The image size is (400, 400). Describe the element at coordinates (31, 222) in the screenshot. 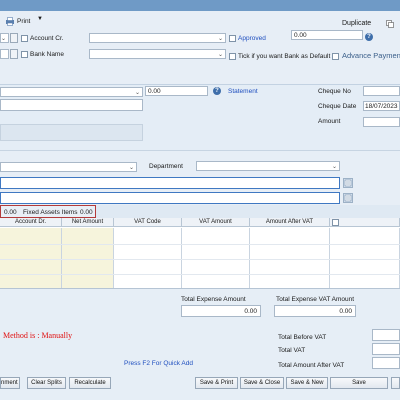

I see `grid-header-account: Account Dr.` at that location.